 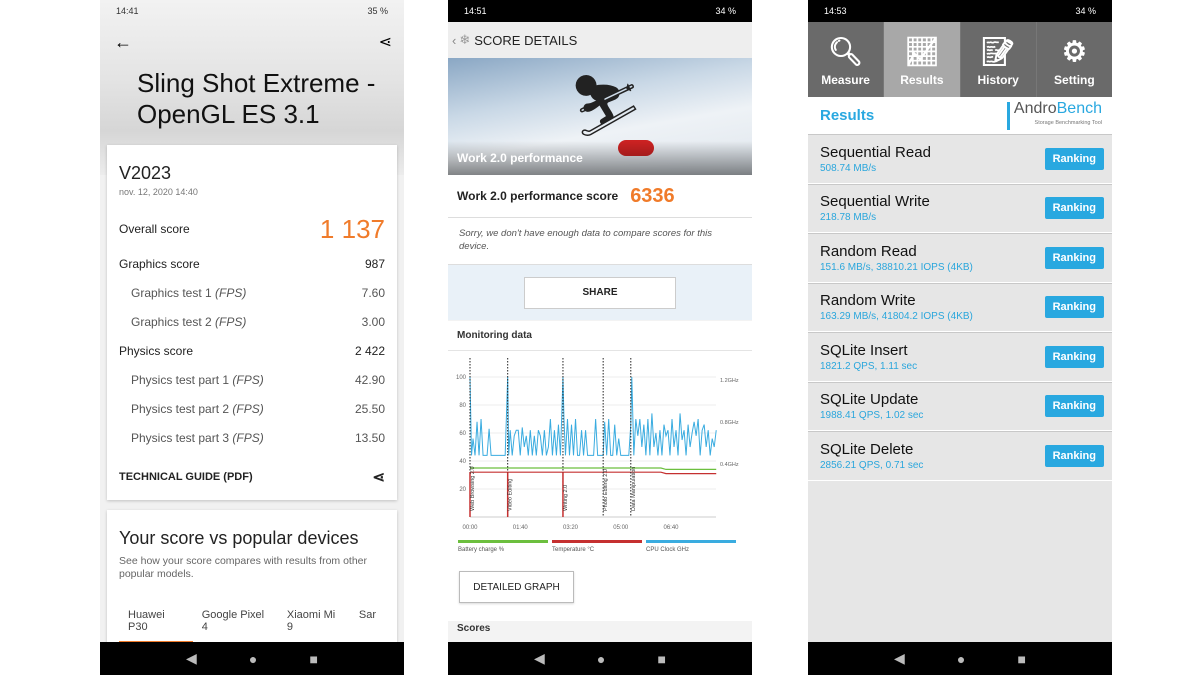 I want to click on marker-label: Video Editing, so click(x=511, y=495).